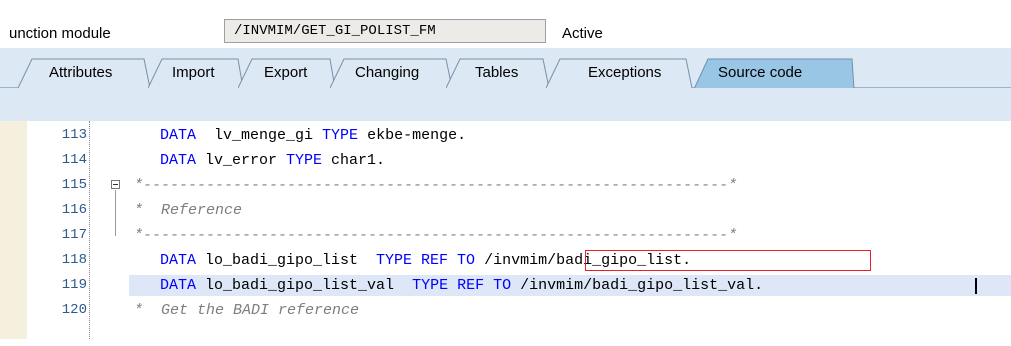  What do you see at coordinates (354, 160) in the screenshot?
I see `code-token: char1.` at bounding box center [354, 160].